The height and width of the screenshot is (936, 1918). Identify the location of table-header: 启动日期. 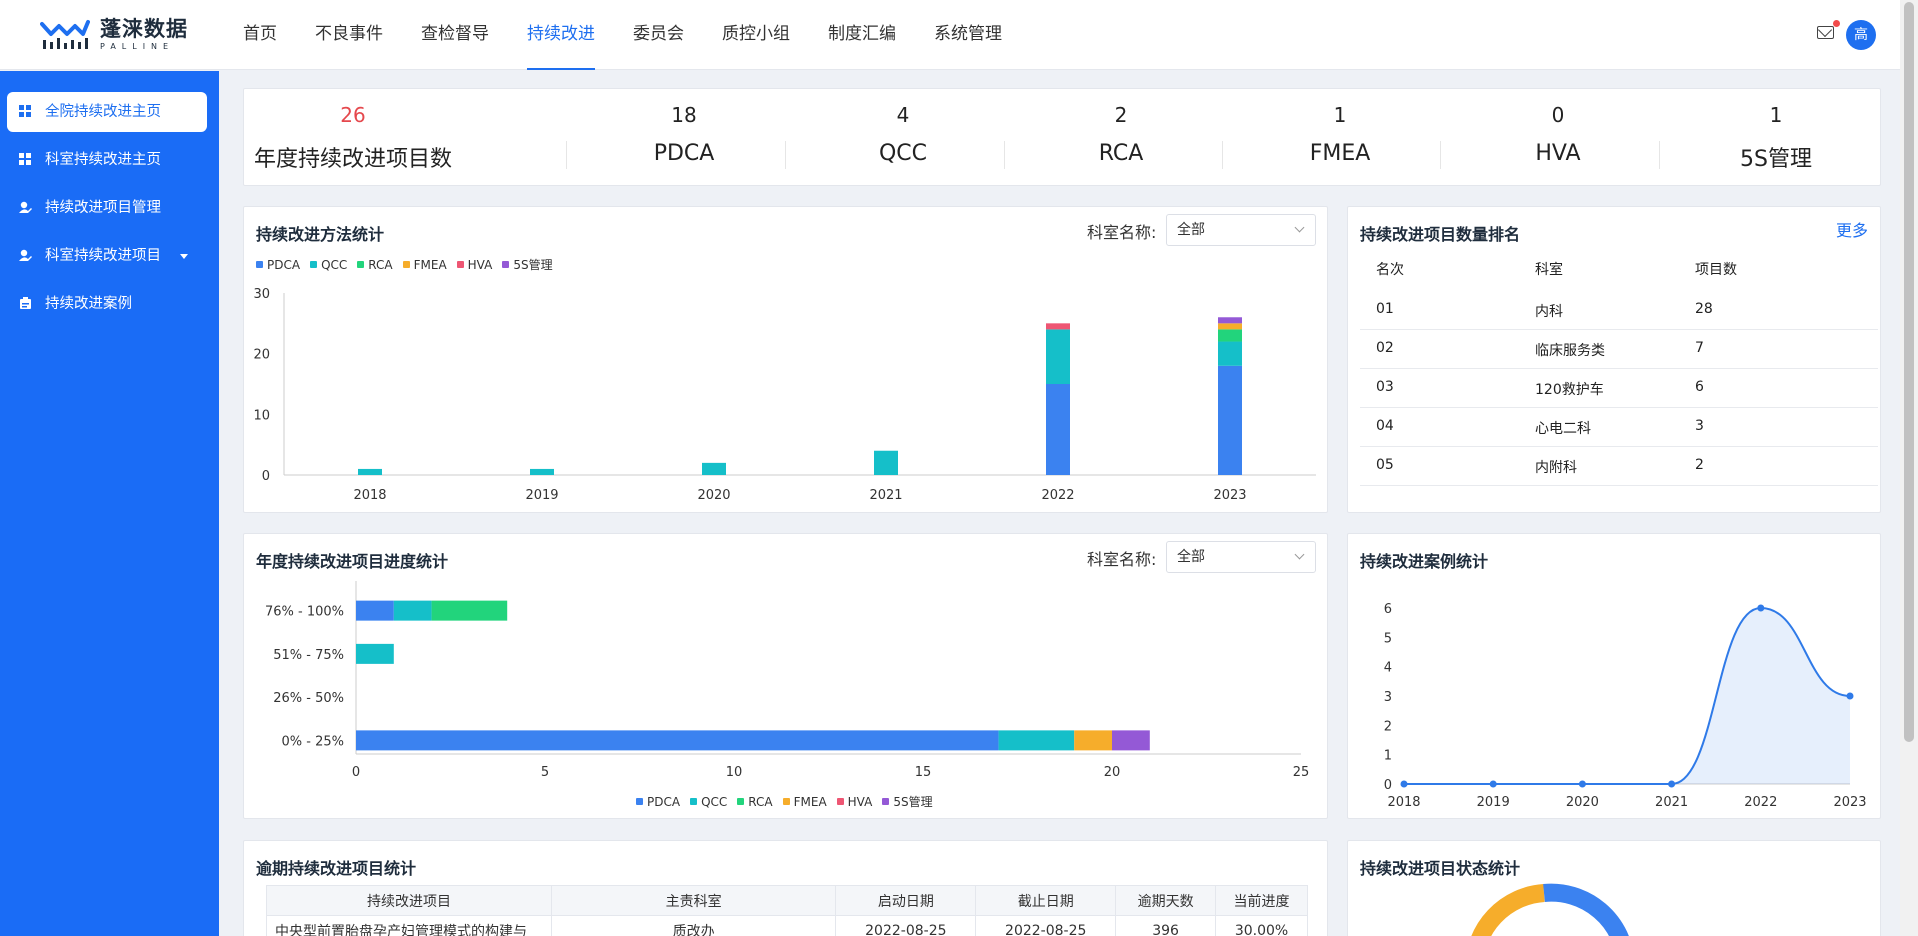
(906, 900).